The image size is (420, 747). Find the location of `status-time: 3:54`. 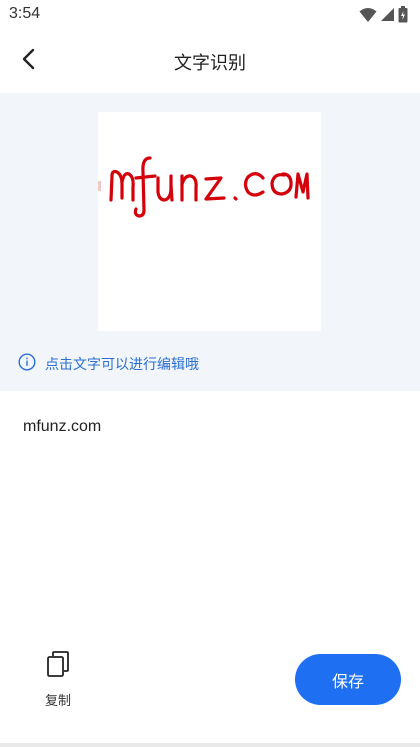

status-time: 3:54 is located at coordinates (25, 13).